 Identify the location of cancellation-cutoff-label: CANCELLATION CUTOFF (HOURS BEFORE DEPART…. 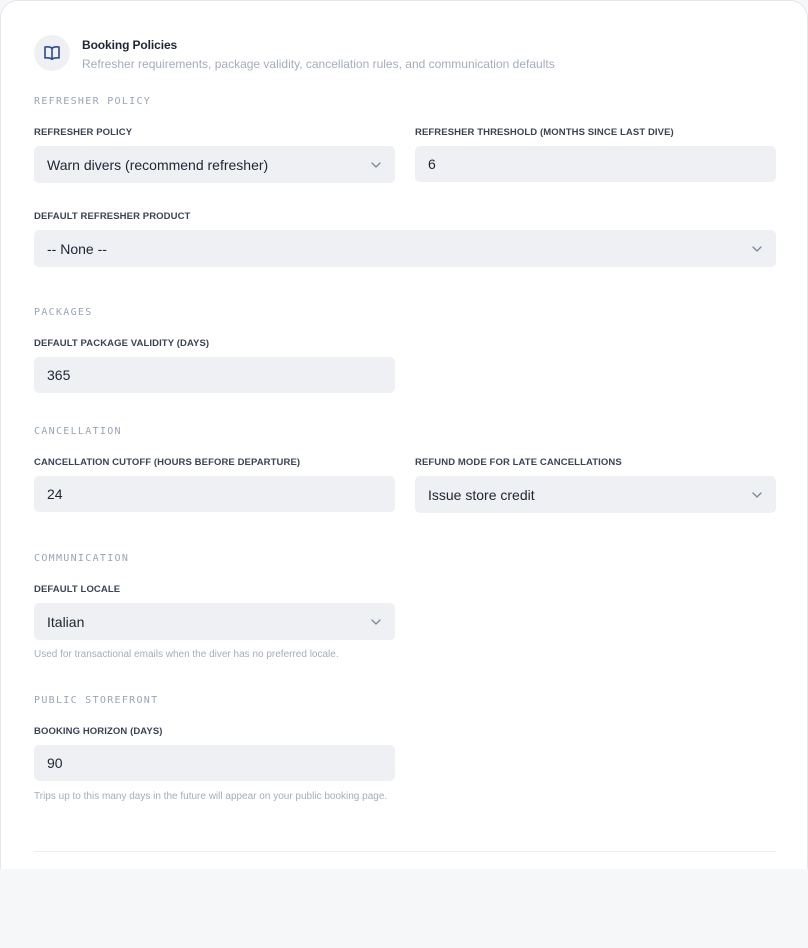
(167, 462).